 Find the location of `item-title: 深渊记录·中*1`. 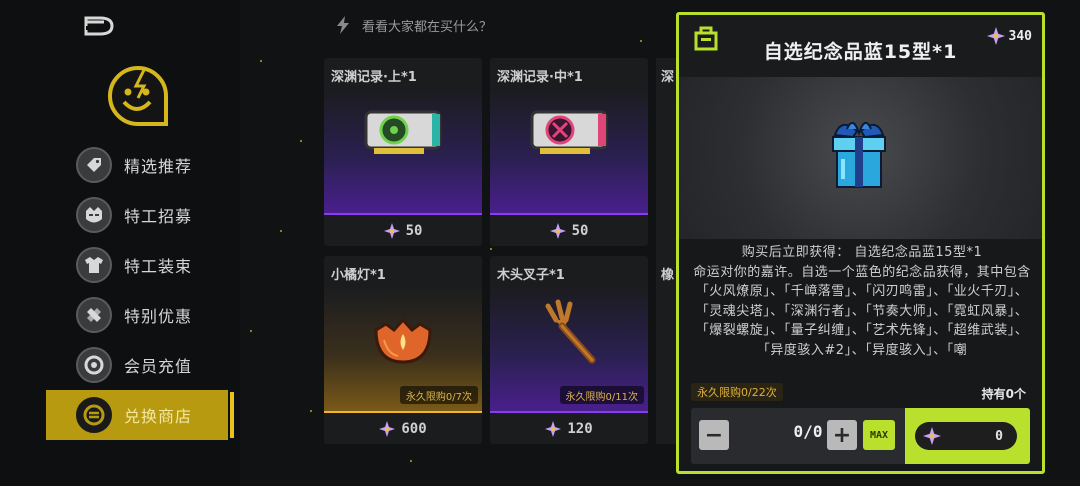

item-title: 深渊记录·中*1 is located at coordinates (540, 77).